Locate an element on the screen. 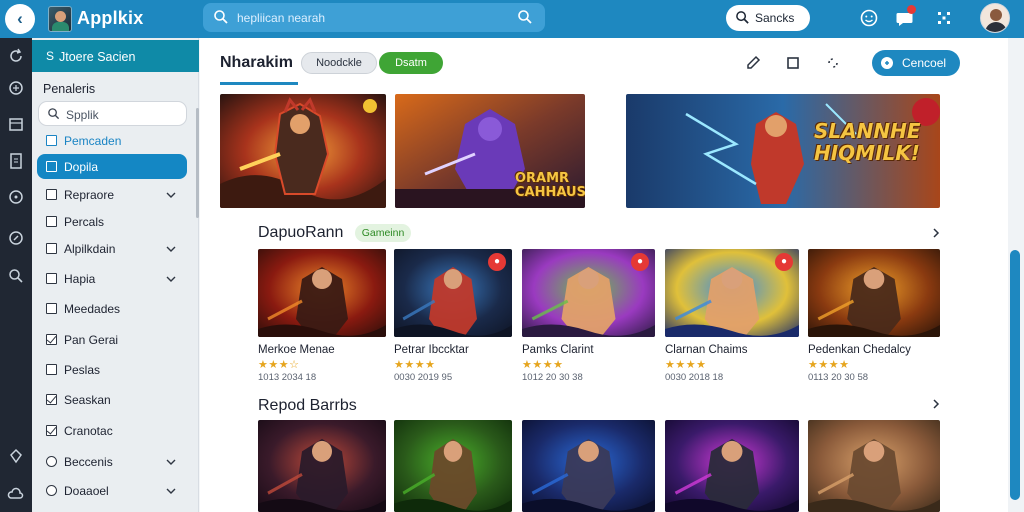 This screenshot has height=512, width=1024. section-title-2: Repod Barrbs is located at coordinates (307, 405).